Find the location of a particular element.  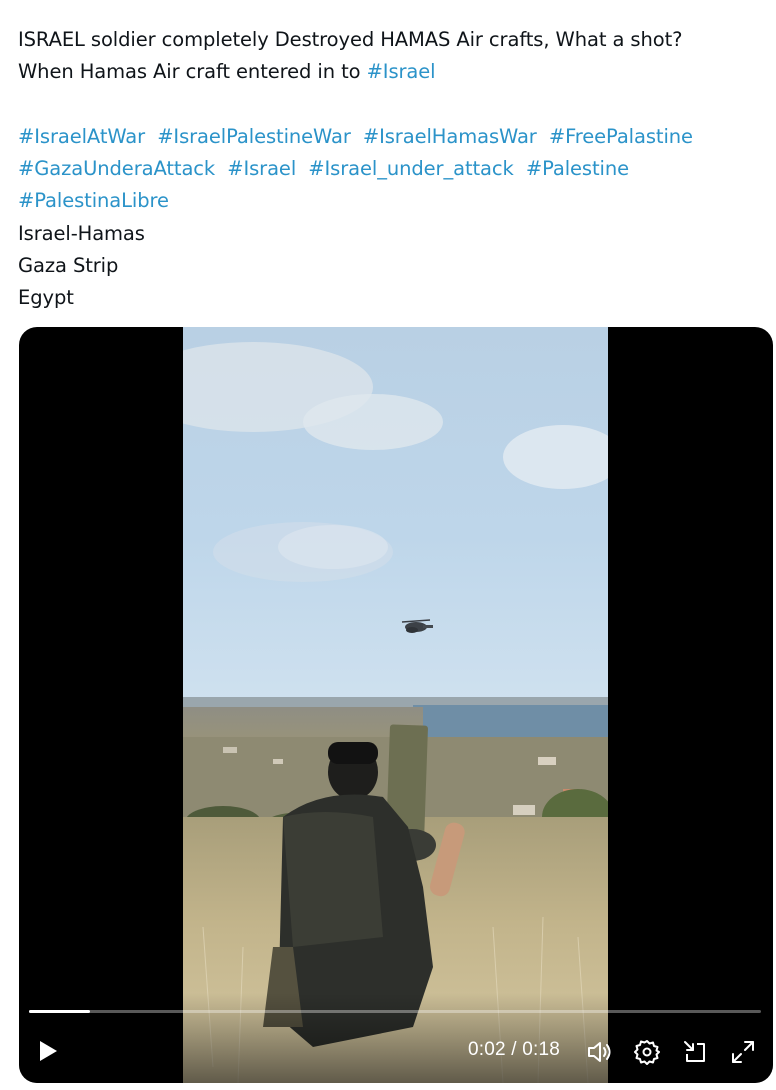

volume-button is located at coordinates (599, 1052).